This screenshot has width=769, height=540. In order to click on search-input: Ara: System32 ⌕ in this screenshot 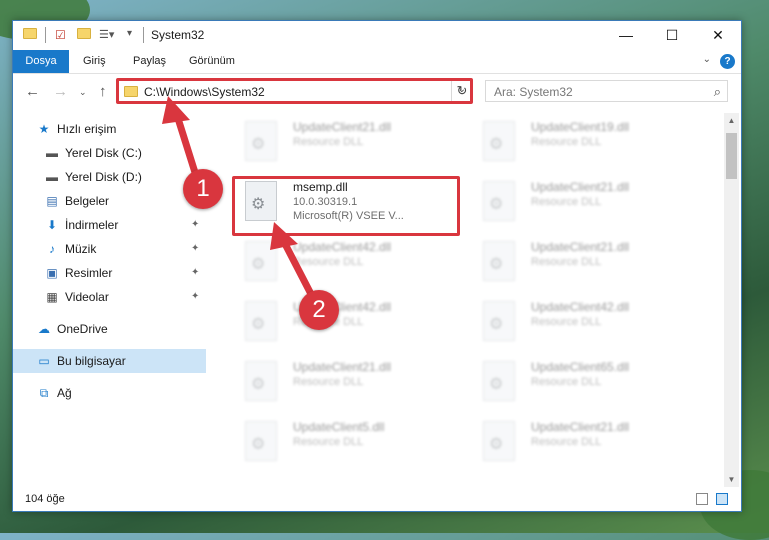, I will do `click(606, 91)`.